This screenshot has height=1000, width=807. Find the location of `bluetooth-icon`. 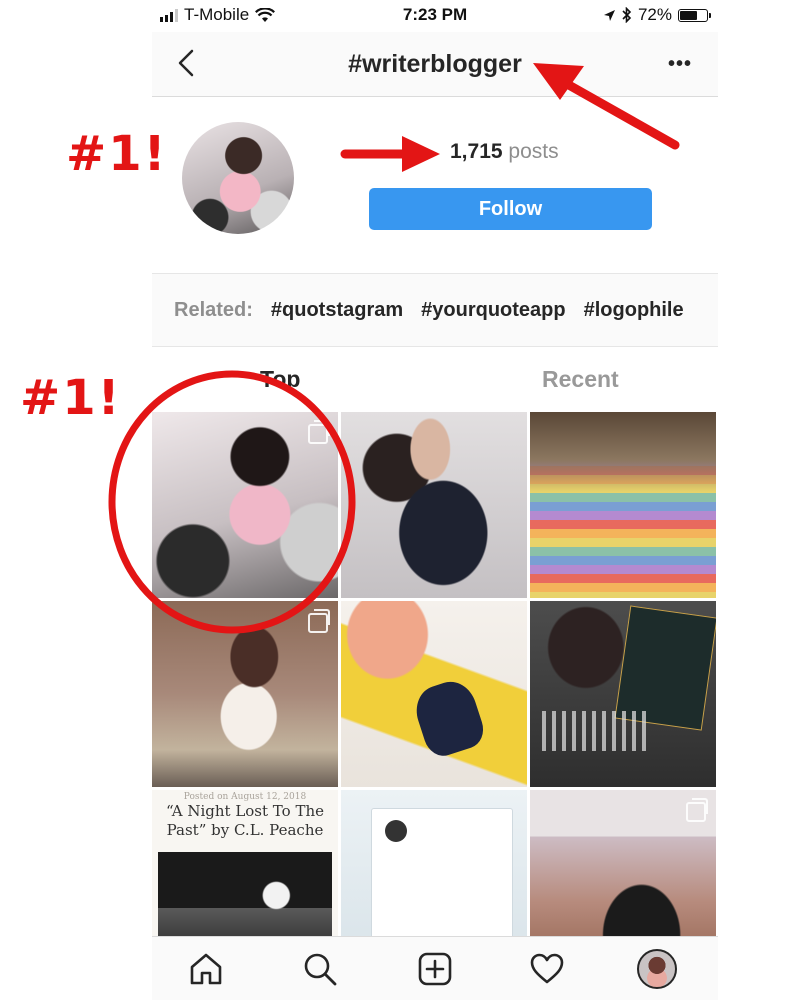

bluetooth-icon is located at coordinates (627, 15).